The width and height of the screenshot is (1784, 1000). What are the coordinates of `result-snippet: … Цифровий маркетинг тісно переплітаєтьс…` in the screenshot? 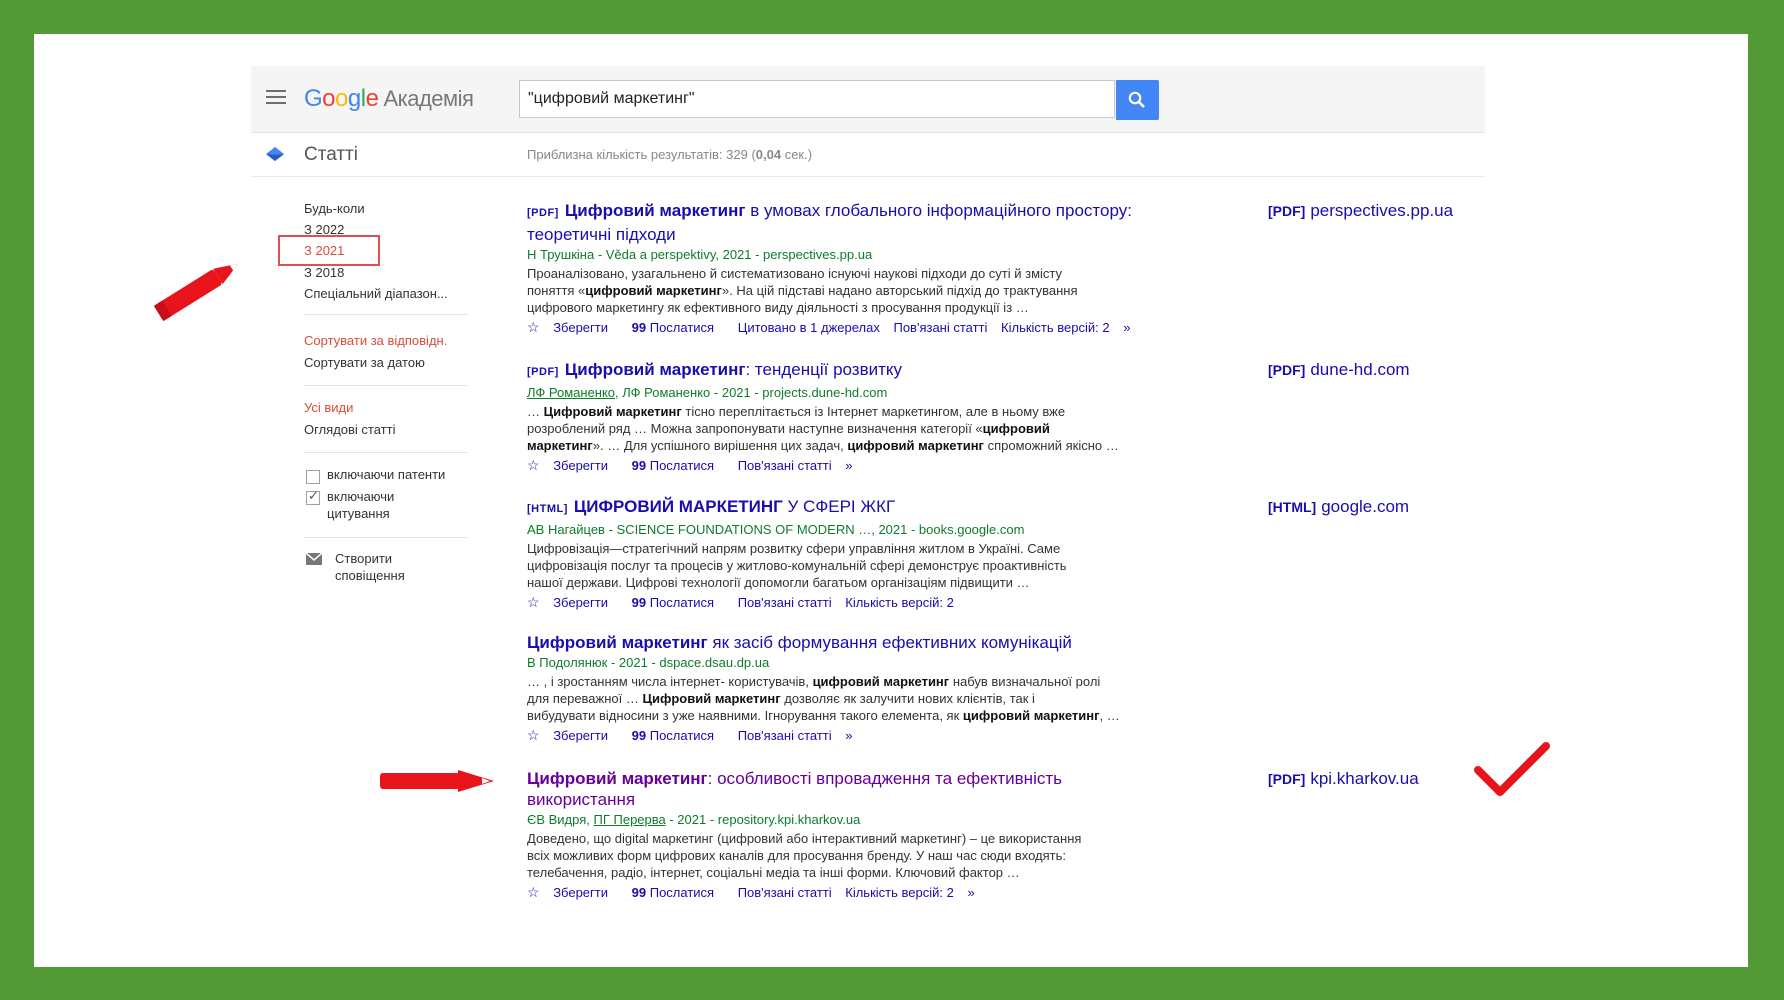 It's located at (823, 428).